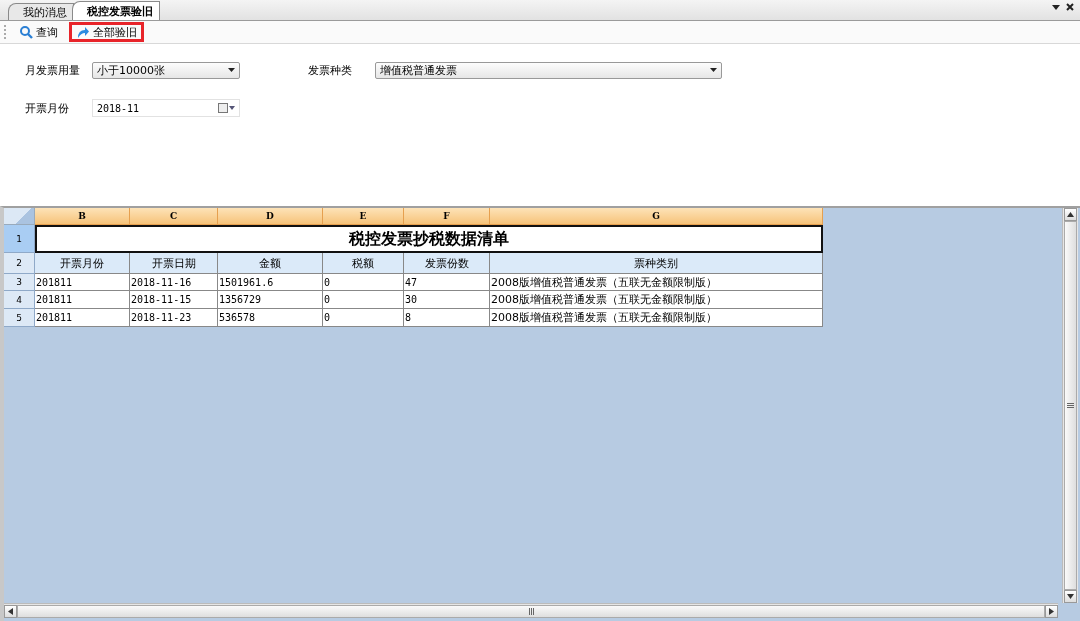 The width and height of the screenshot is (1080, 621). Describe the element at coordinates (174, 300) in the screenshot. I see `table-cell: 2018-11-15` at that location.